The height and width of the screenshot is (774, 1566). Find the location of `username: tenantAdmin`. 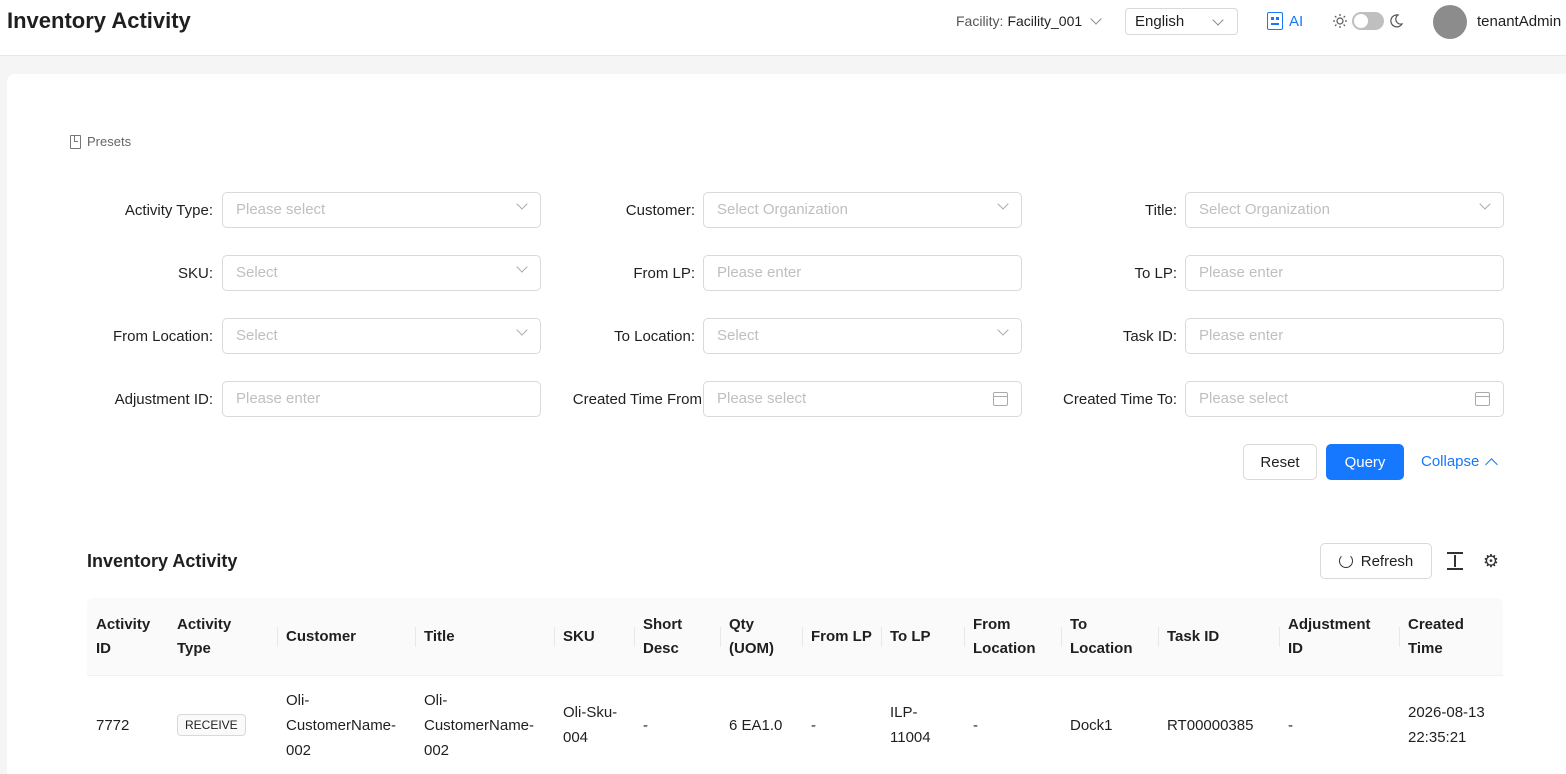

username: tenantAdmin is located at coordinates (1519, 21).